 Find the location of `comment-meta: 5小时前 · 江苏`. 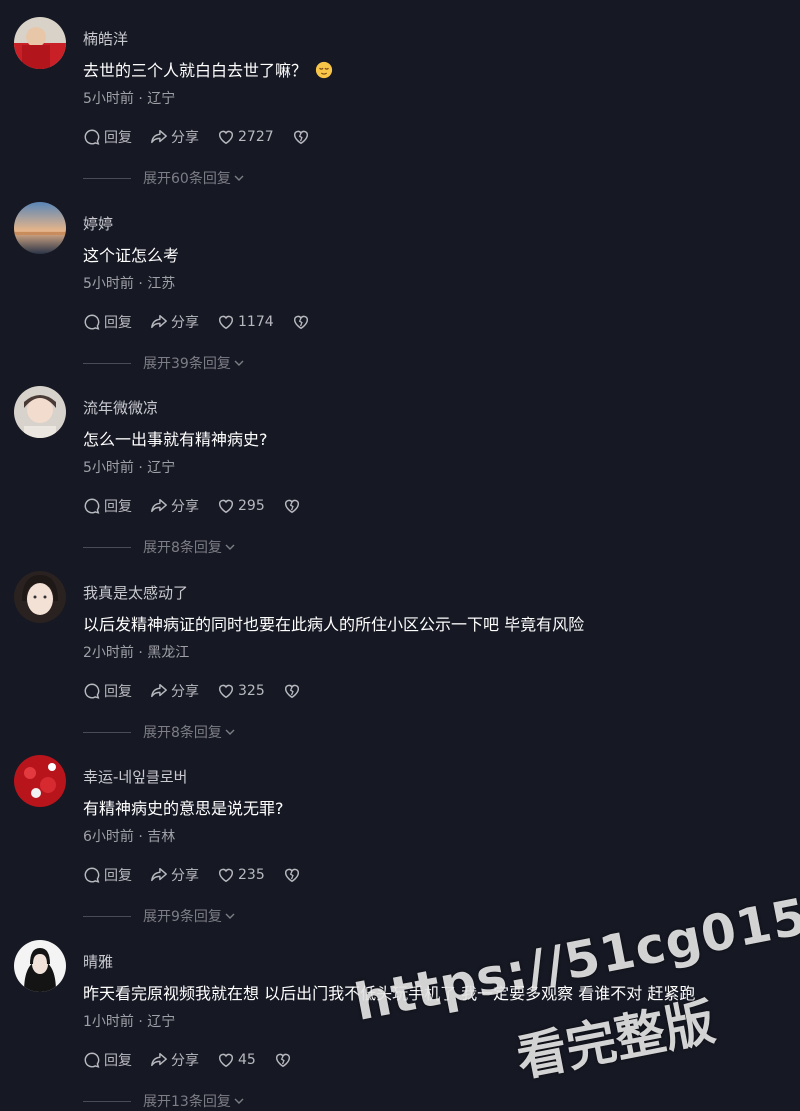

comment-meta: 5小时前 · 江苏 is located at coordinates (129, 284).